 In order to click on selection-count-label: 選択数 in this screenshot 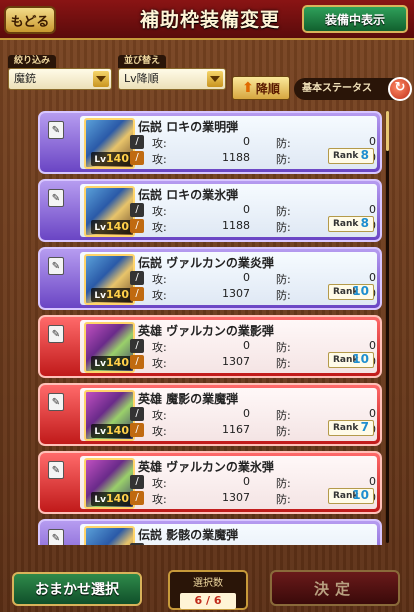, I will do `click(208, 583)`.